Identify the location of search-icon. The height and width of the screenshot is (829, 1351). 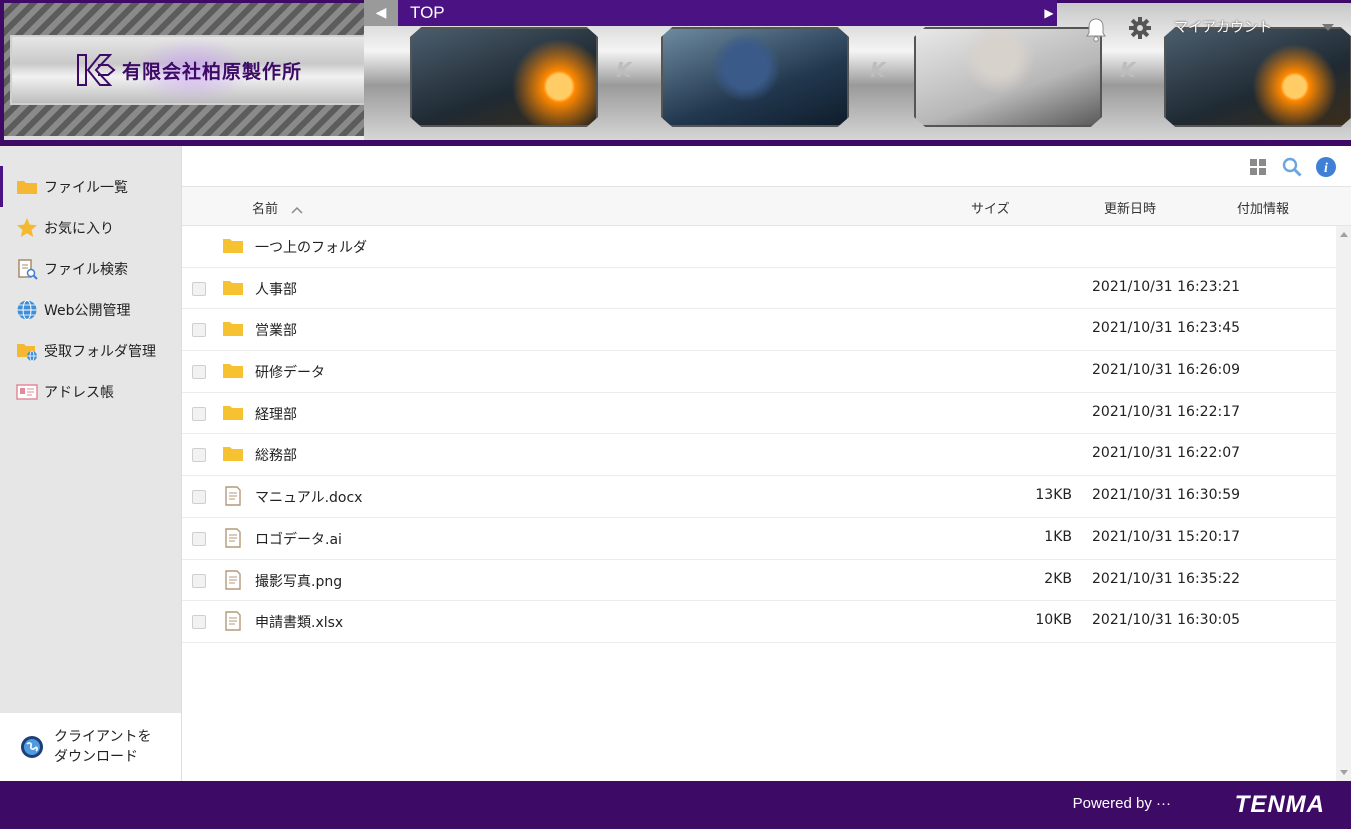
(1292, 167).